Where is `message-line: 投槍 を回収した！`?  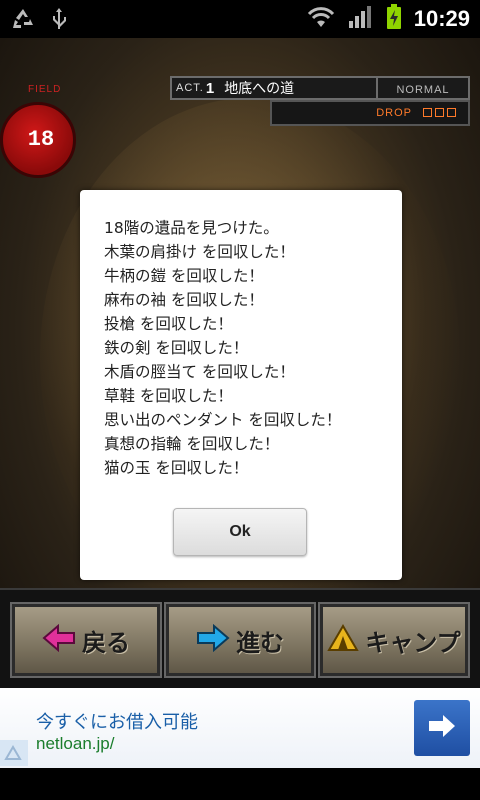
message-line: 投槍 を回収した！ is located at coordinates (168, 324).